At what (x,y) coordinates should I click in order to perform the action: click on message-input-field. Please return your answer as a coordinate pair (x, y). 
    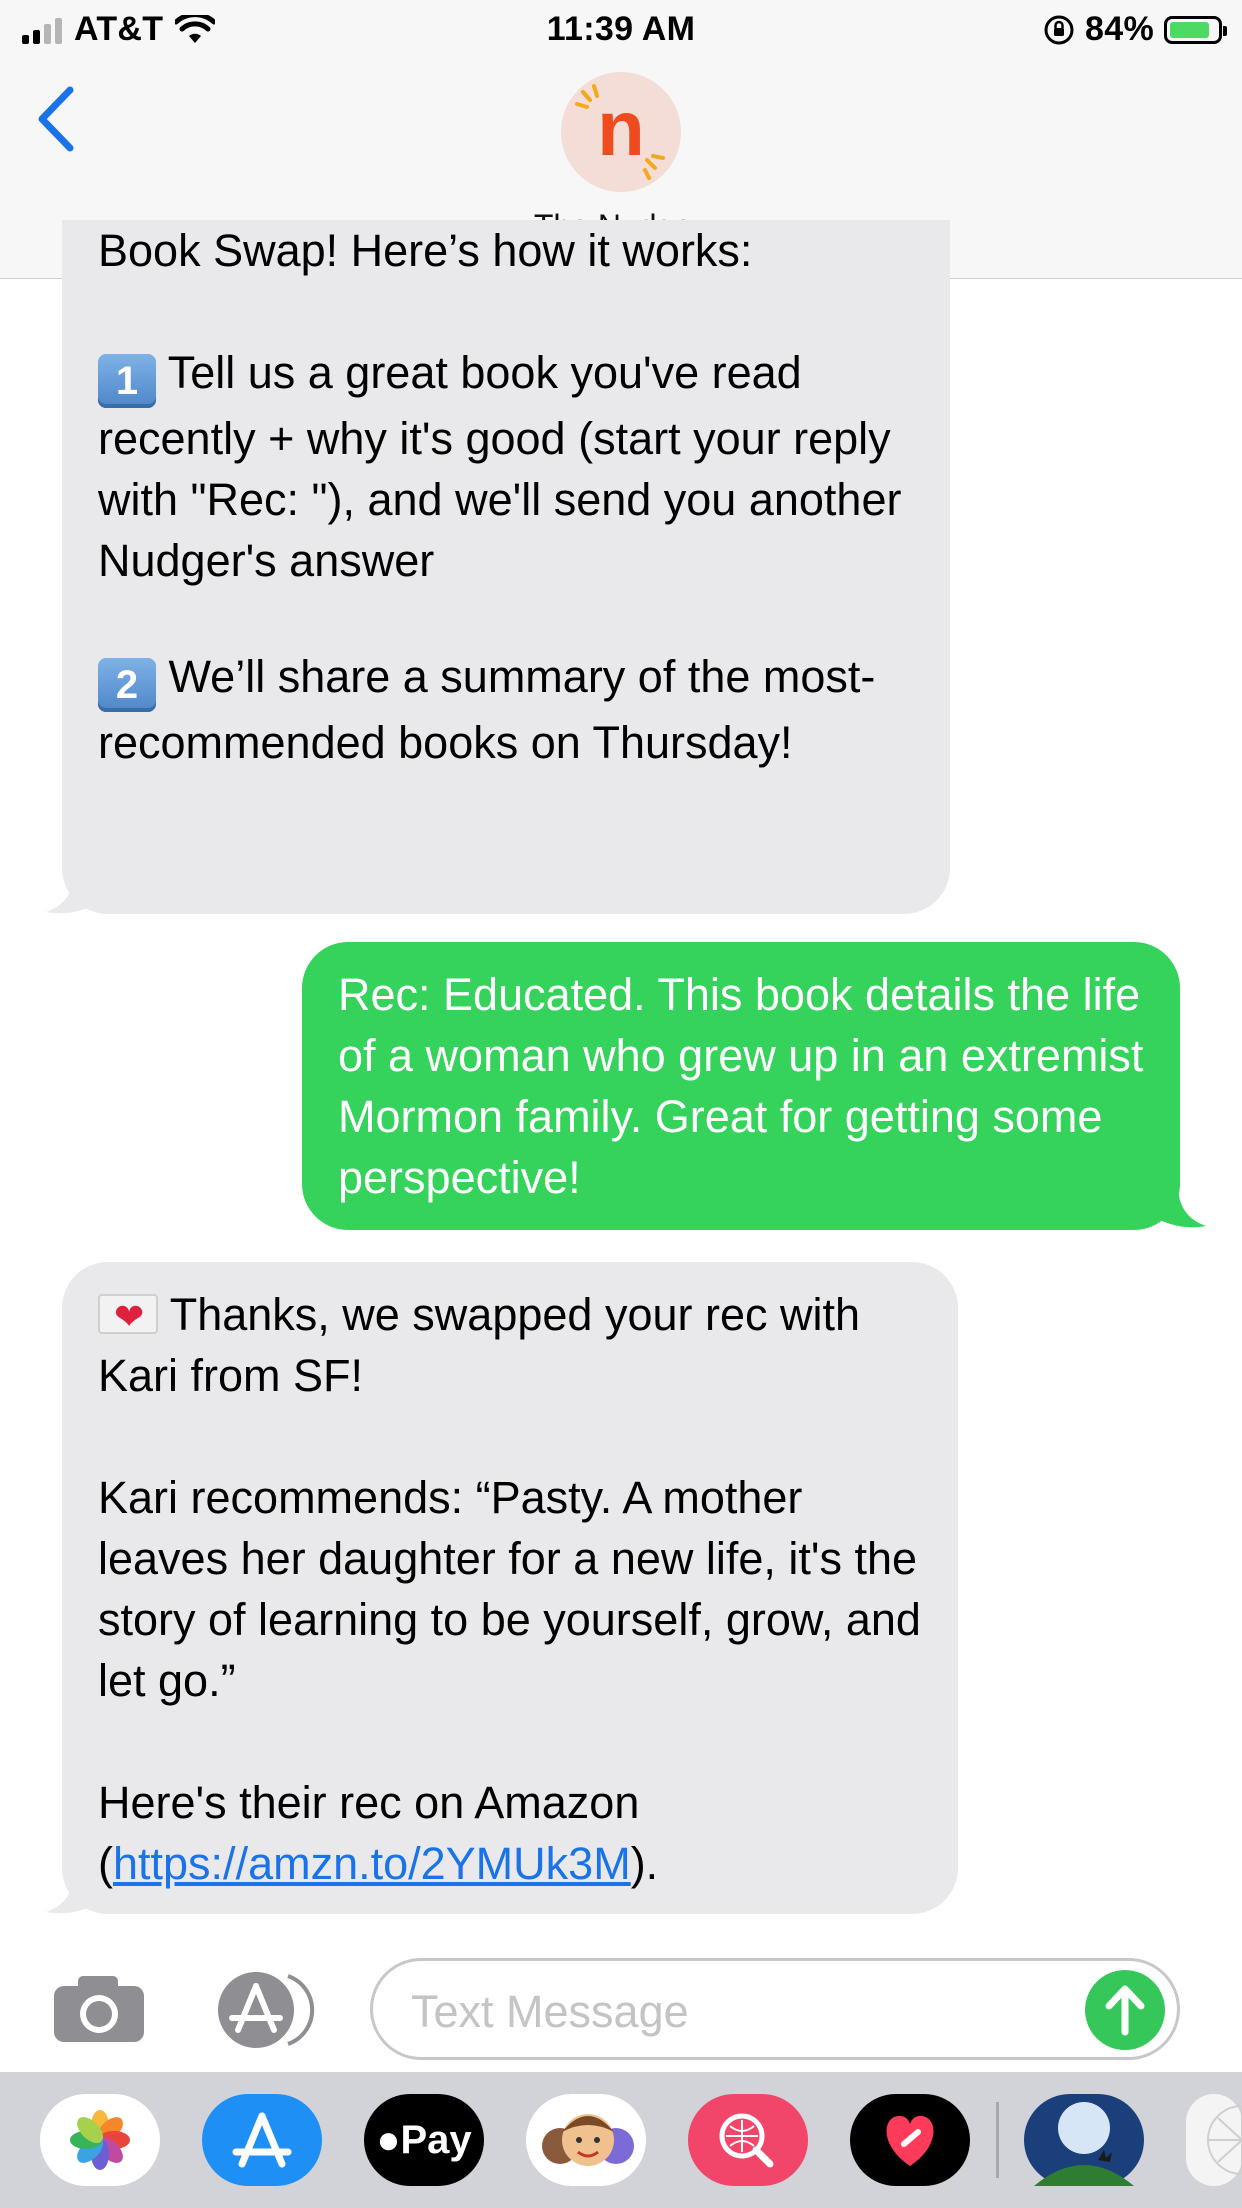
    Looking at the image, I should click on (775, 2009).